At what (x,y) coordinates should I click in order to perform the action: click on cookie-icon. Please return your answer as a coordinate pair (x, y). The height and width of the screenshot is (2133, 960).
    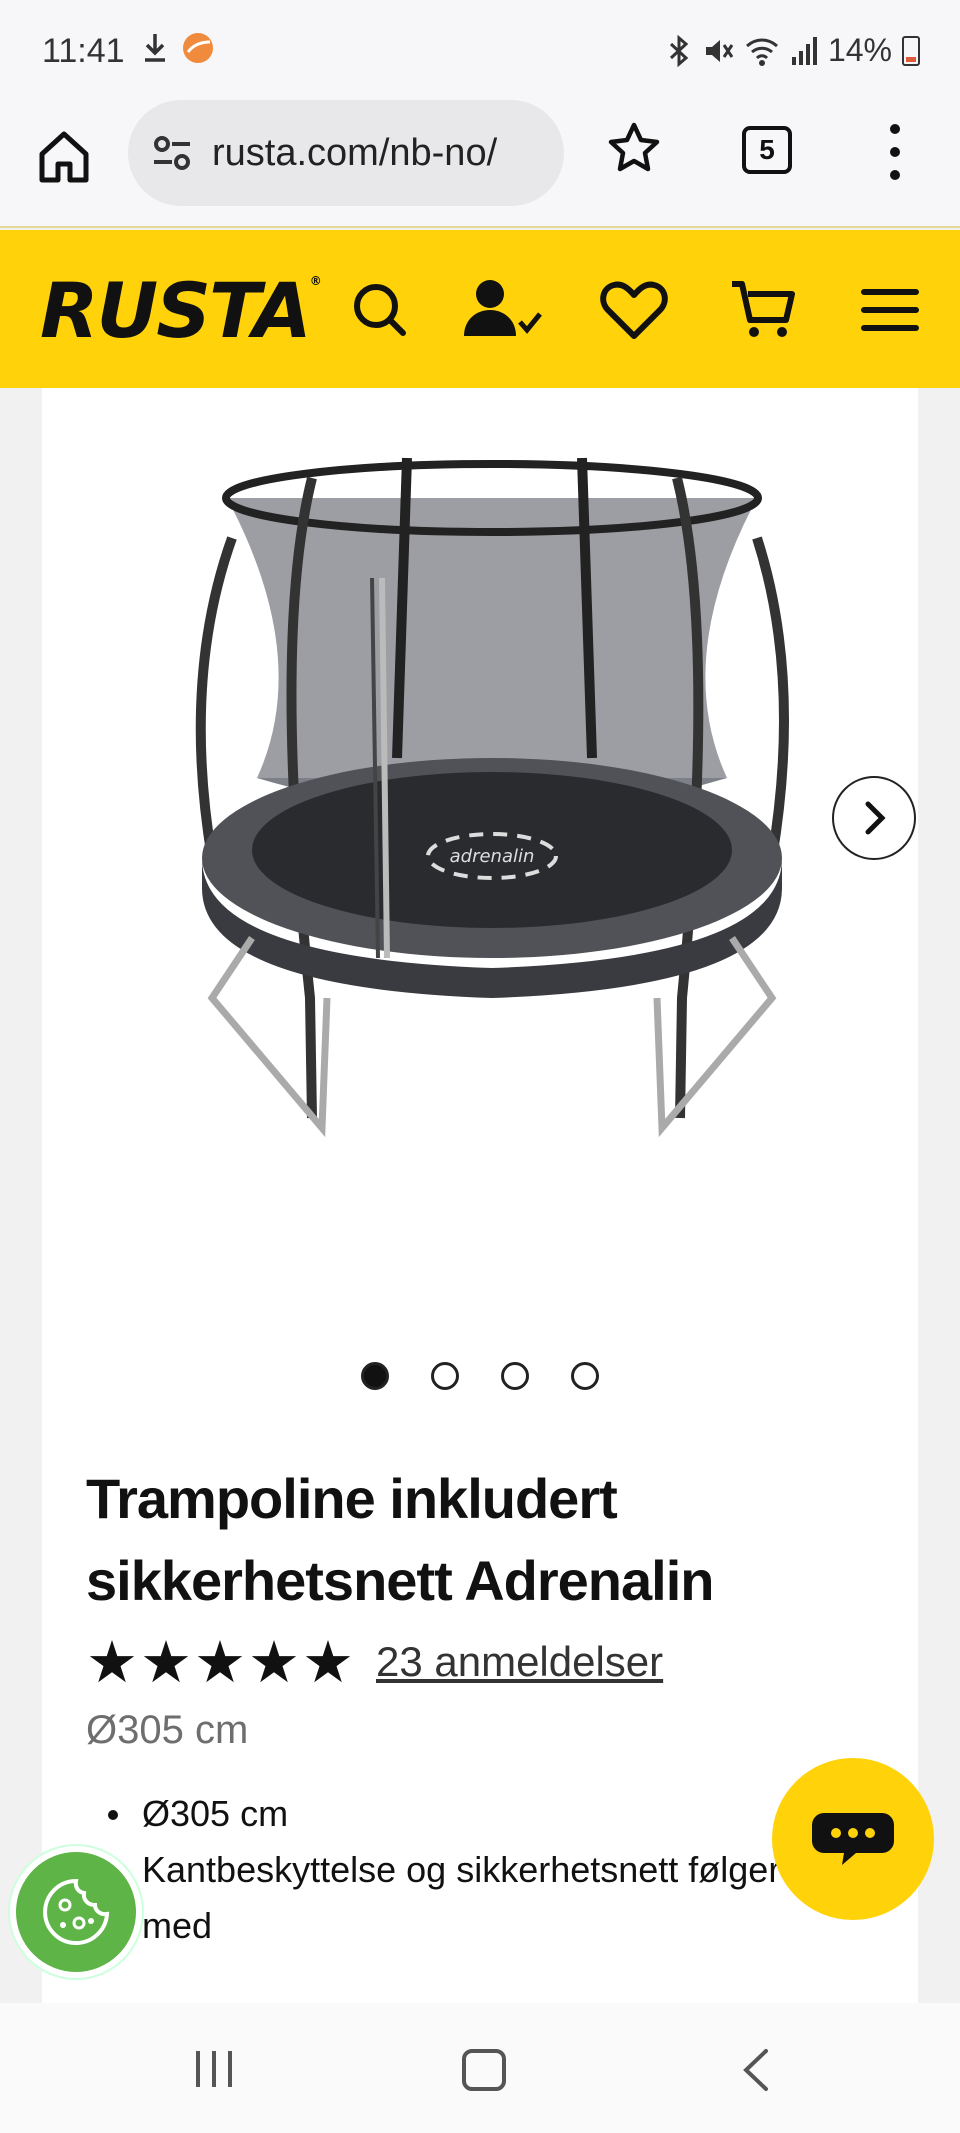
    Looking at the image, I should click on (76, 1911).